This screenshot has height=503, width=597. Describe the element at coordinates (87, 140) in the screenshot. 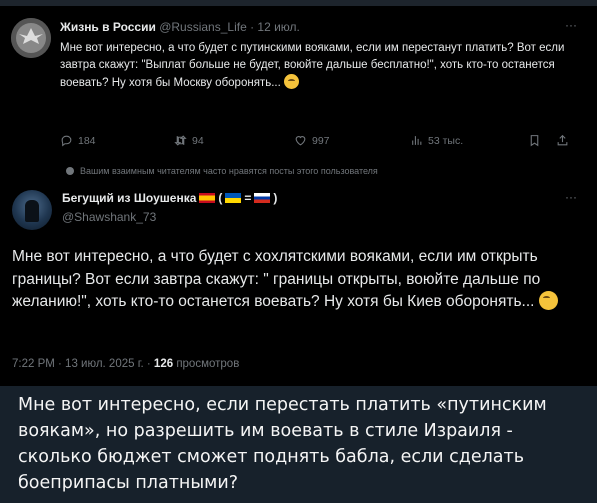

I see `reply-count: 184` at that location.